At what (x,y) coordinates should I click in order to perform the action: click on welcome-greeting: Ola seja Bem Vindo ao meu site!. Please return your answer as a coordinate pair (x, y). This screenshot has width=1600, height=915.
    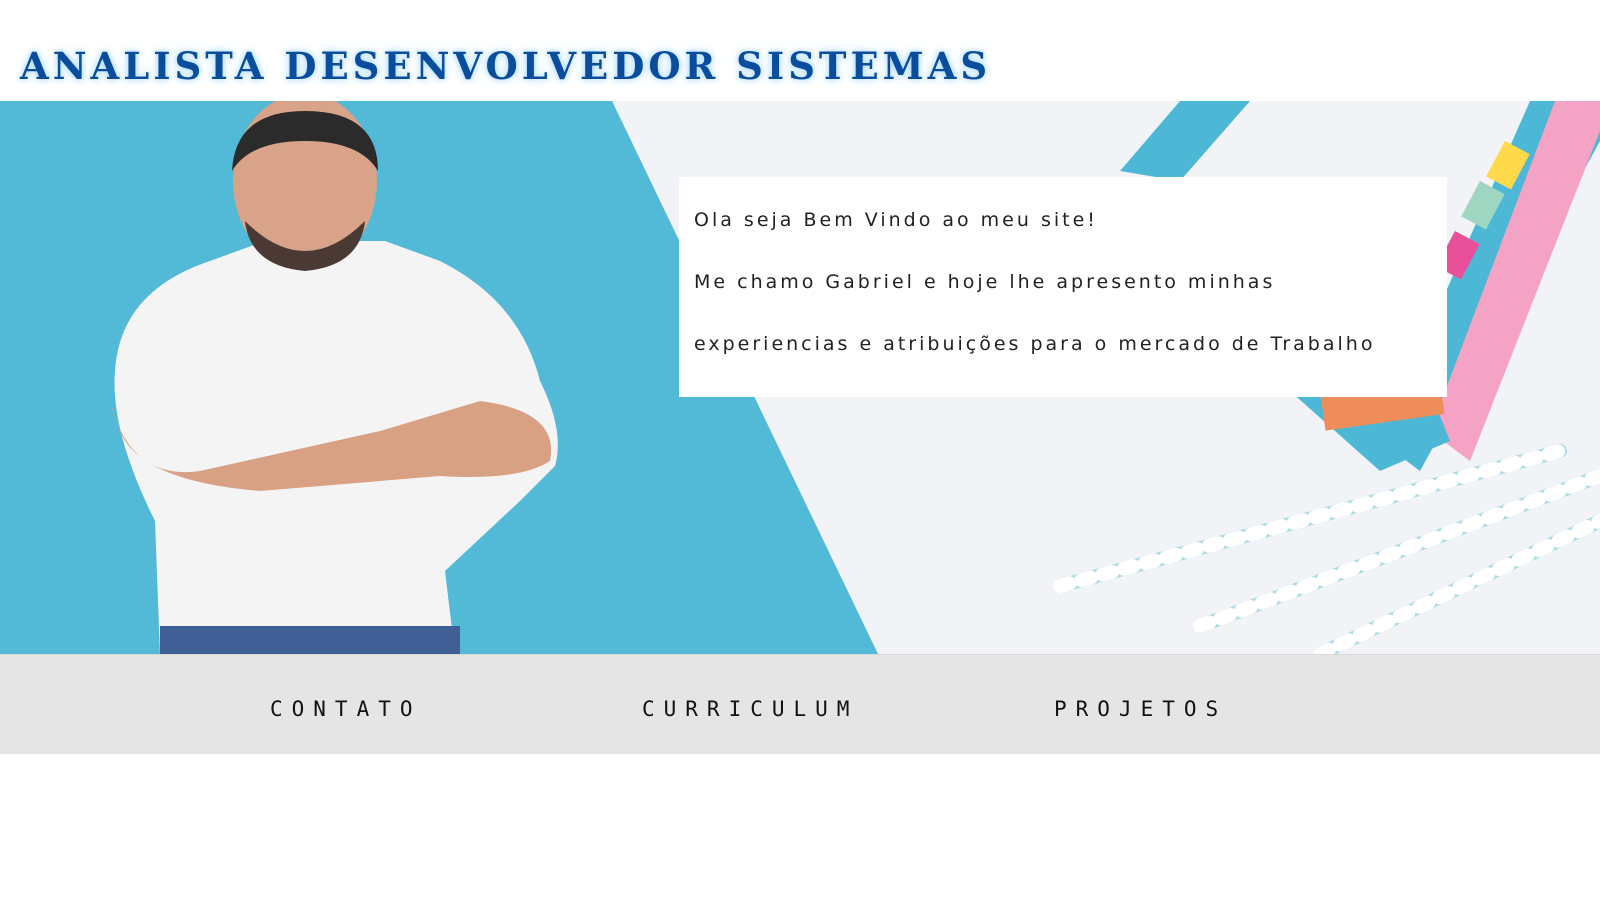
    Looking at the image, I should click on (896, 220).